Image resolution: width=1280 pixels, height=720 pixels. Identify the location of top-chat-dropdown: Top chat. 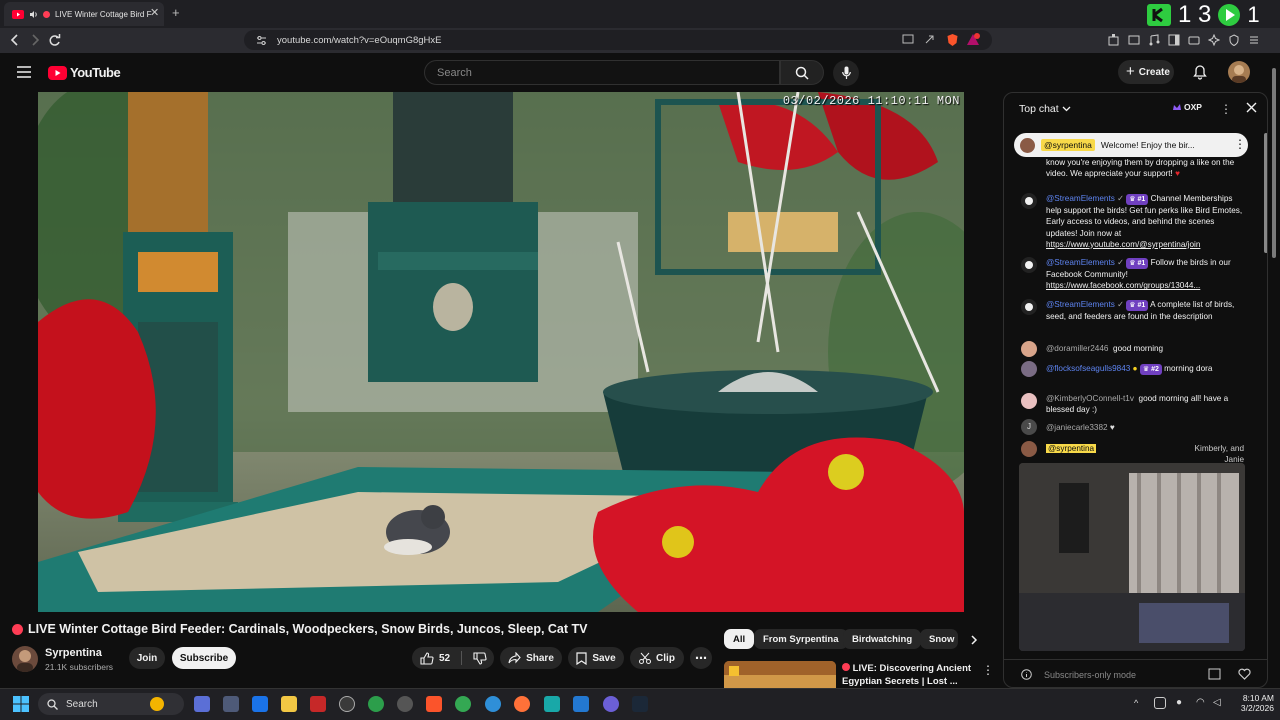
(1045, 109).